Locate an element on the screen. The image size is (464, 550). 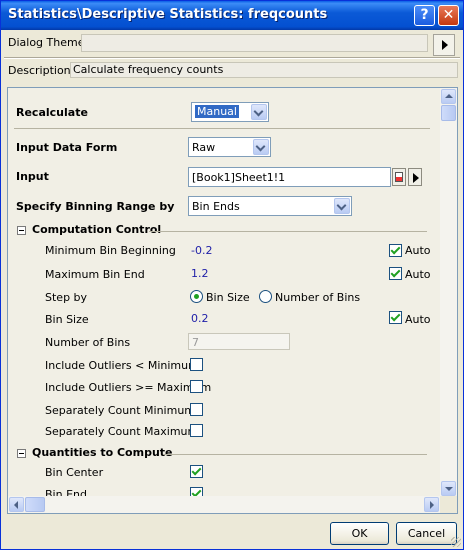
input-range-value: [Book1]Sheet1!1 is located at coordinates (239, 177).